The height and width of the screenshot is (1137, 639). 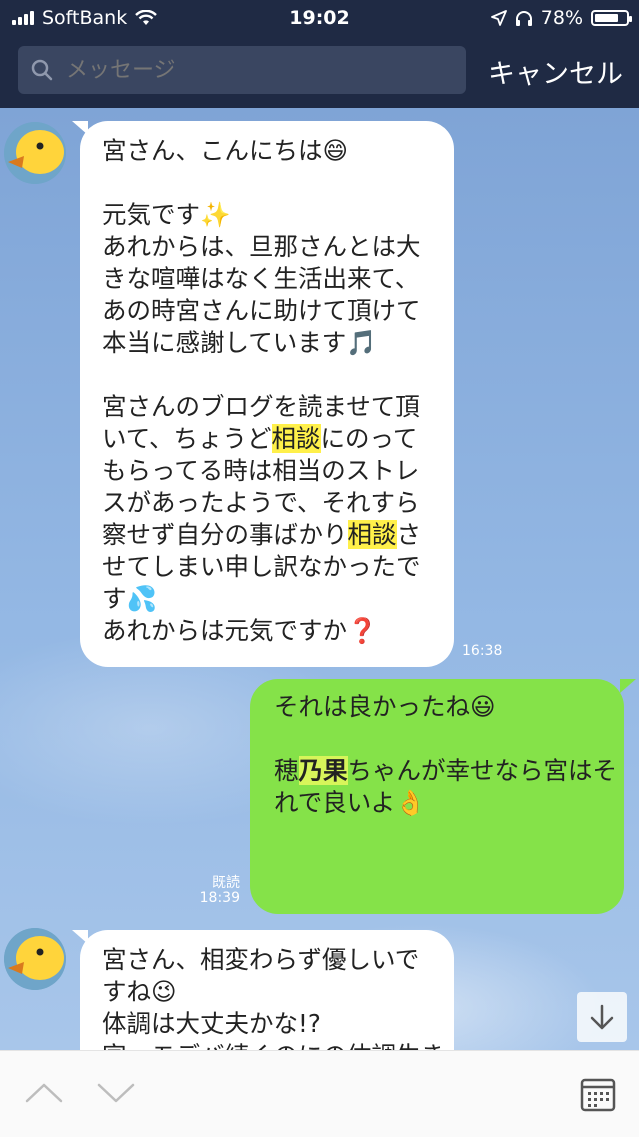 I want to click on message-bubble-outgoing: それは良かったね😃 穂乃果ちゃんが幸せなら宮はそ れで良いよ👌, so click(x=437, y=796).